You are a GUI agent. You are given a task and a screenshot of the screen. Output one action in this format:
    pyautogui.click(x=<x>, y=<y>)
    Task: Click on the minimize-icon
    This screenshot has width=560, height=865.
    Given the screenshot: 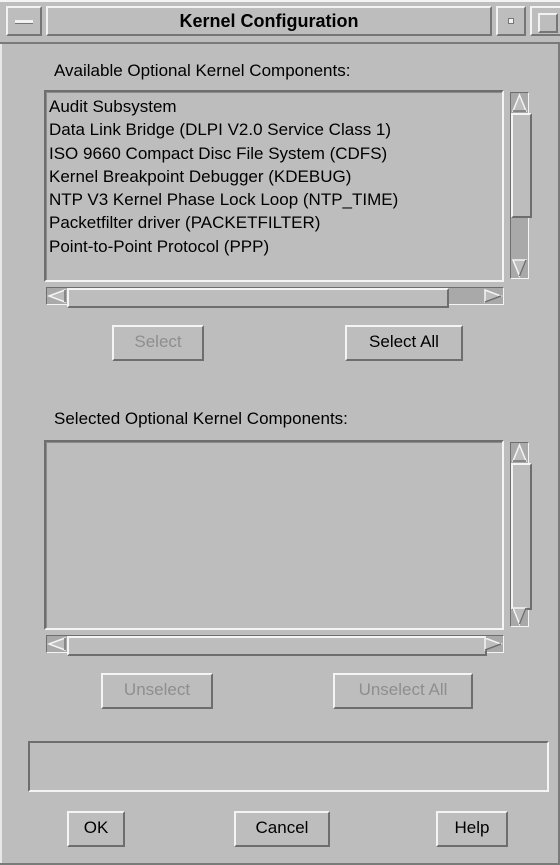 What is the action you would take?
    pyautogui.click(x=511, y=21)
    